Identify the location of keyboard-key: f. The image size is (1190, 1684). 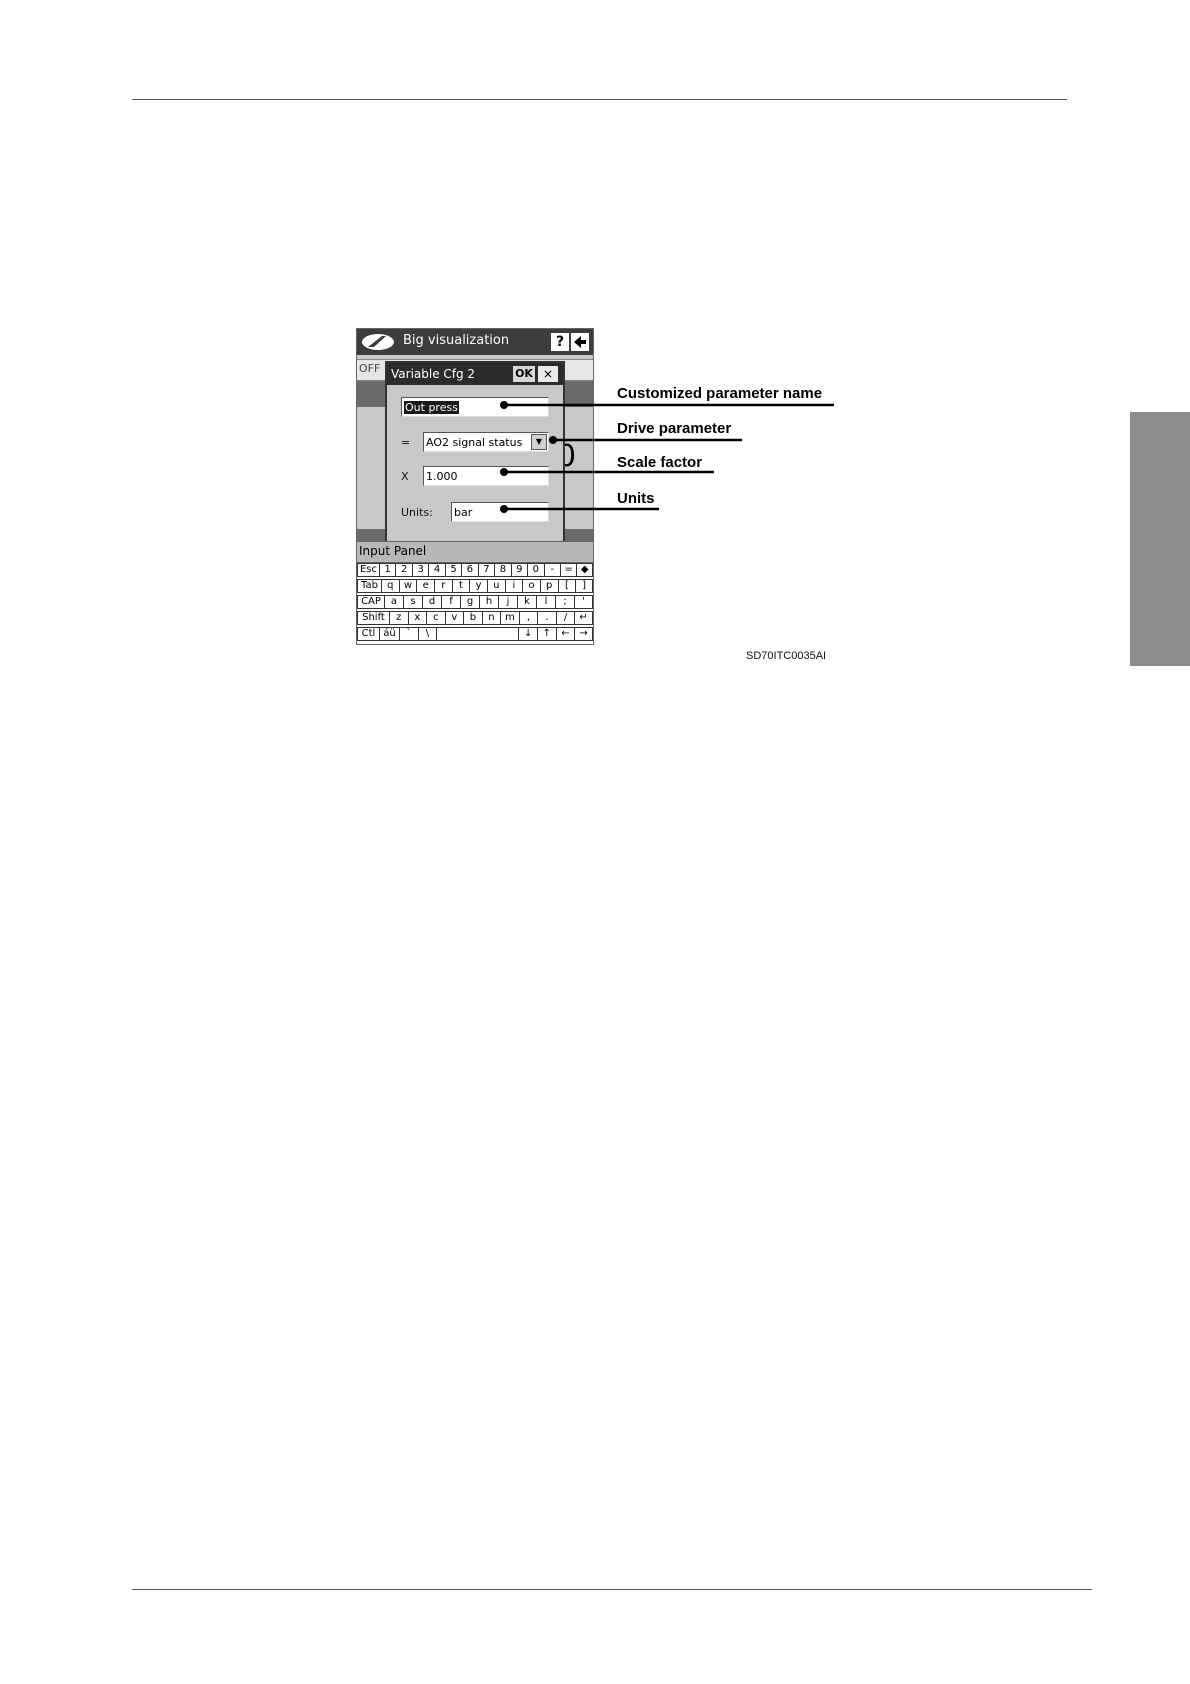
(450, 602).